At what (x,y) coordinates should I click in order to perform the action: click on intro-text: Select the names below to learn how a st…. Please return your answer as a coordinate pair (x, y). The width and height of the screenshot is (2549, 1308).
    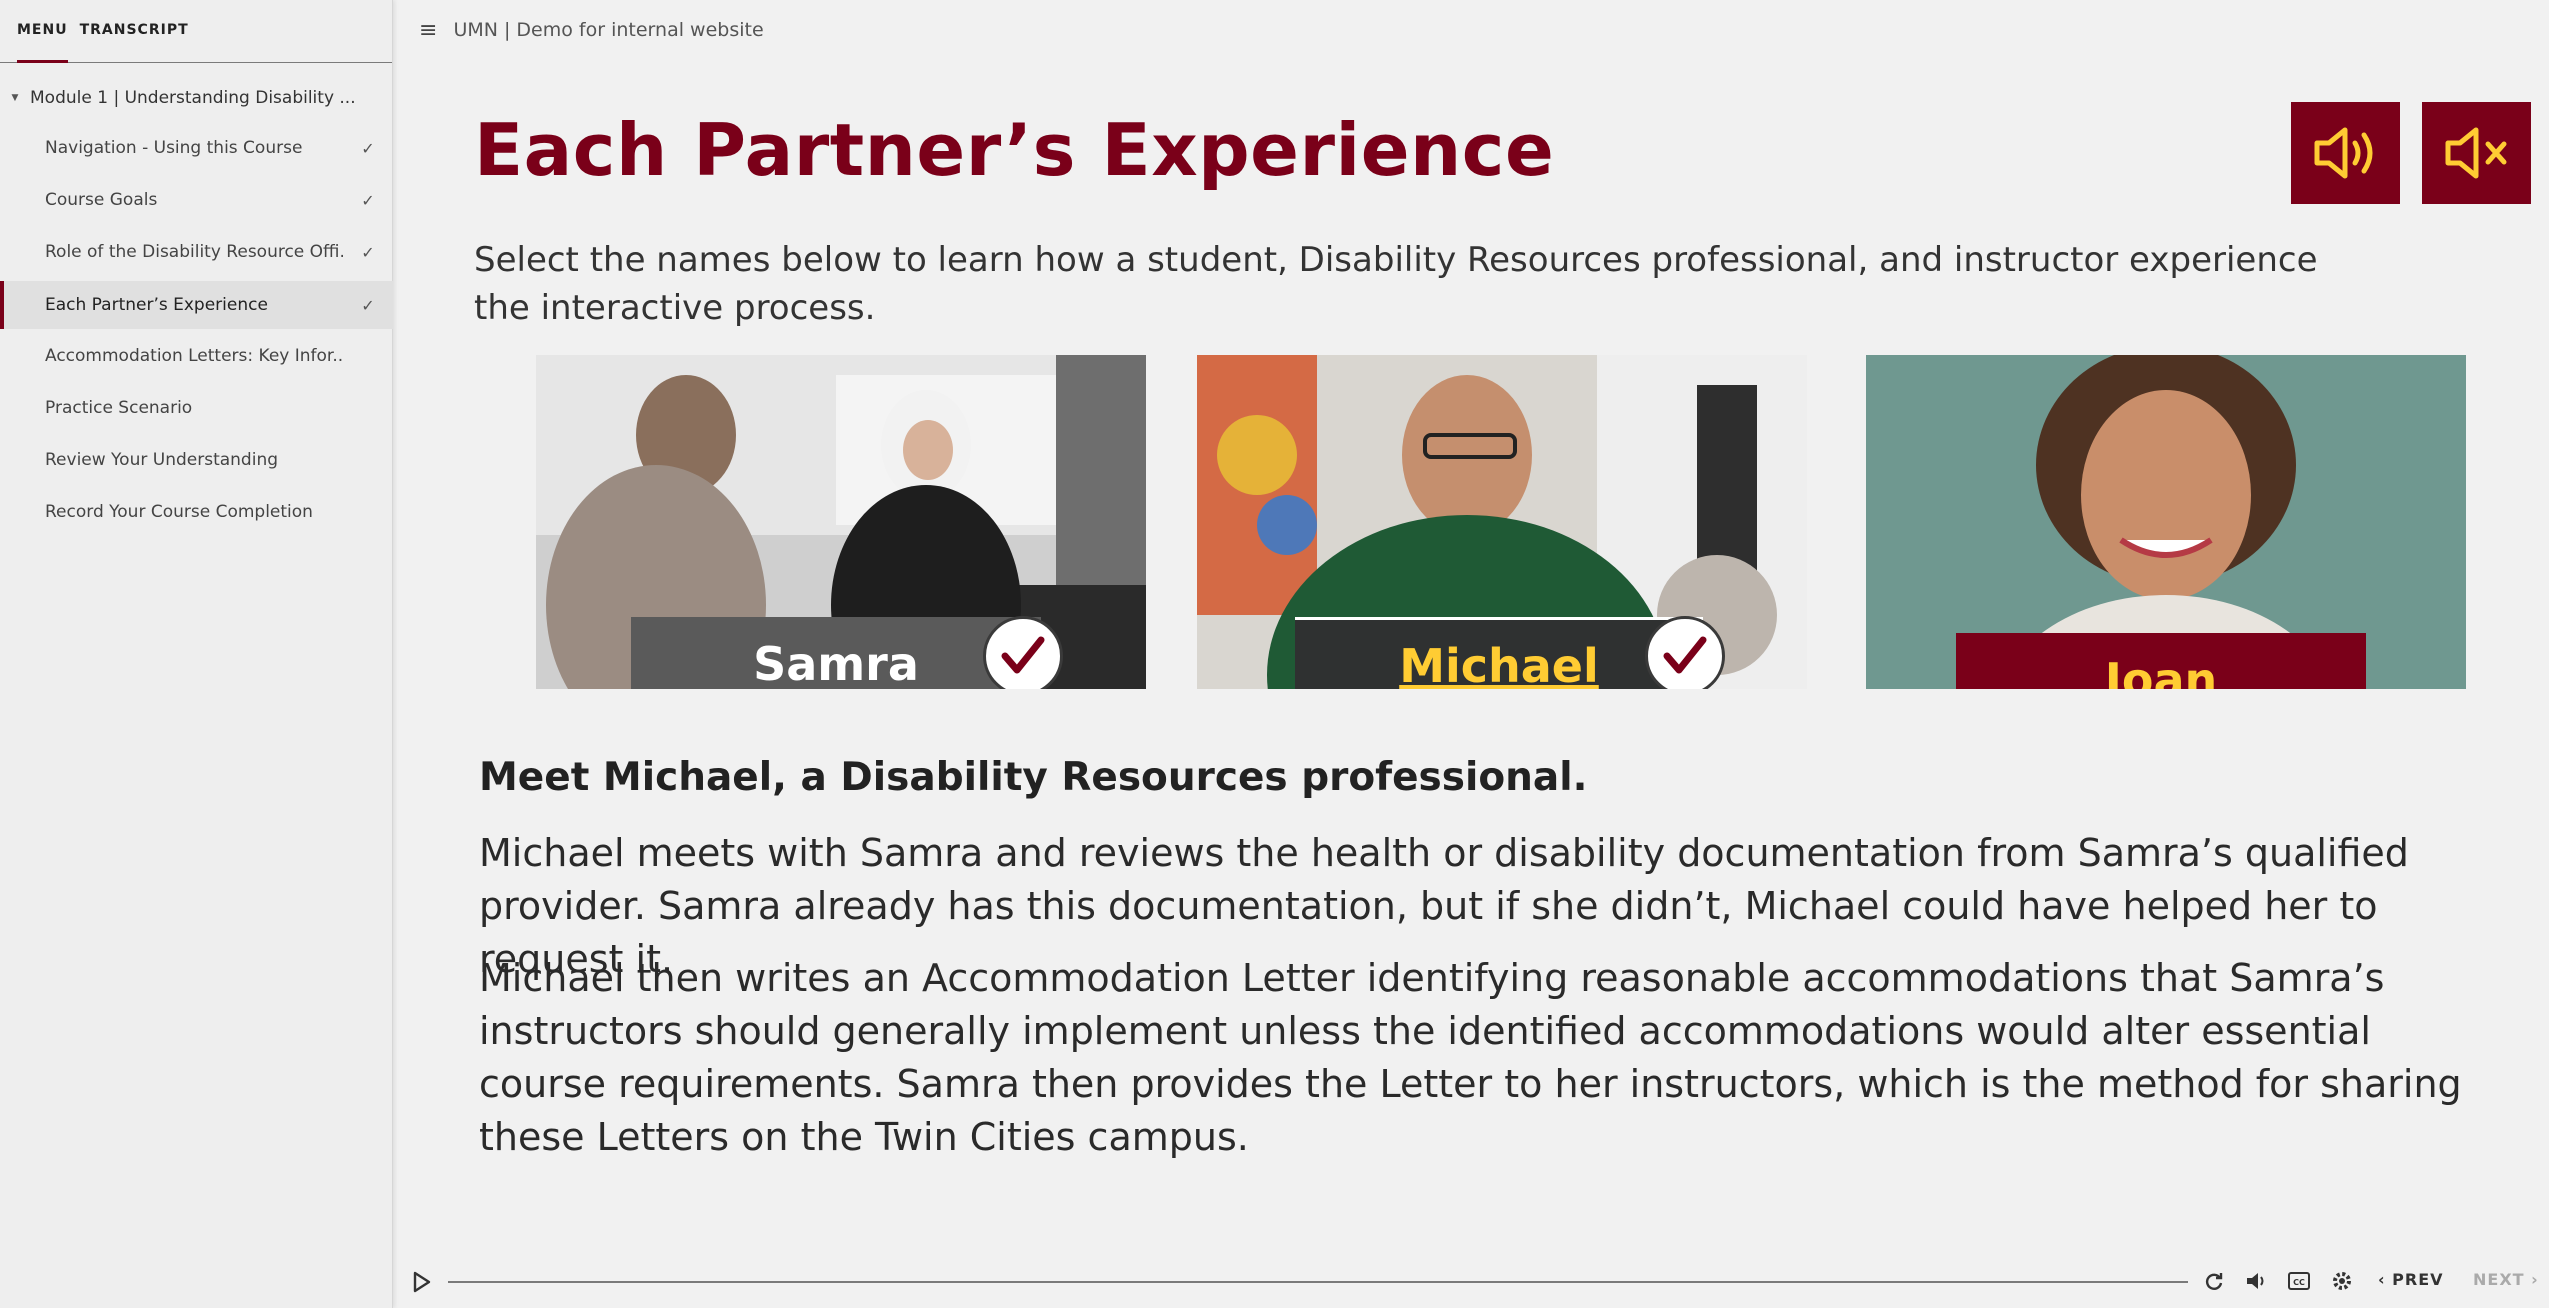
    Looking at the image, I should click on (1396, 284).